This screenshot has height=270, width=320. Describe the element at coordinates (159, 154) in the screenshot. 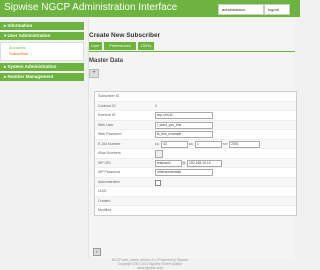

I see `add-alias-button` at that location.